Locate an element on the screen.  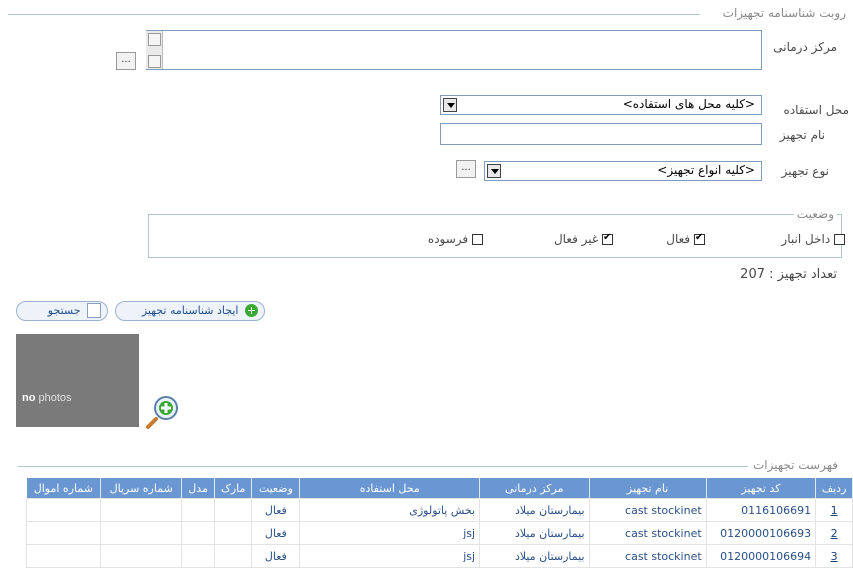
checkbox-inactive is located at coordinates (607, 238).